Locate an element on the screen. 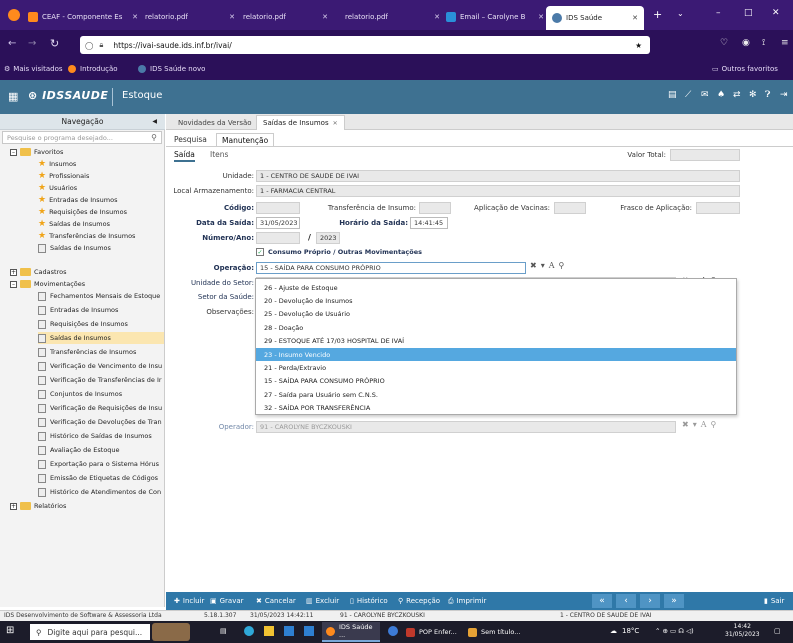 This screenshot has height=643, width=793. minimize-icon: – is located at coordinates (718, 13).